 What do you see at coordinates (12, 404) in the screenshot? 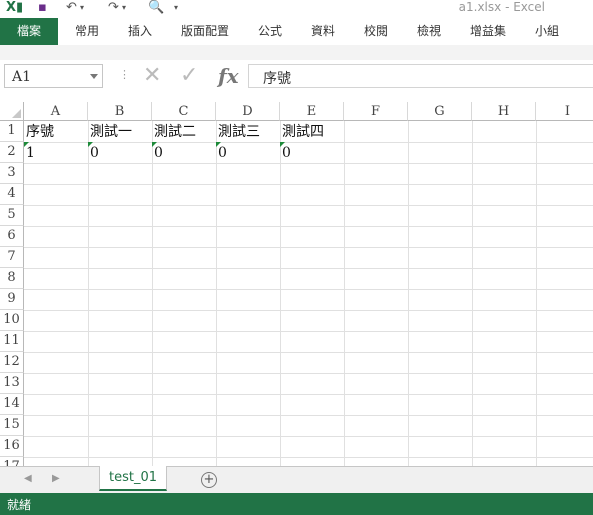
I see `row-header-14: 14` at bounding box center [12, 404].